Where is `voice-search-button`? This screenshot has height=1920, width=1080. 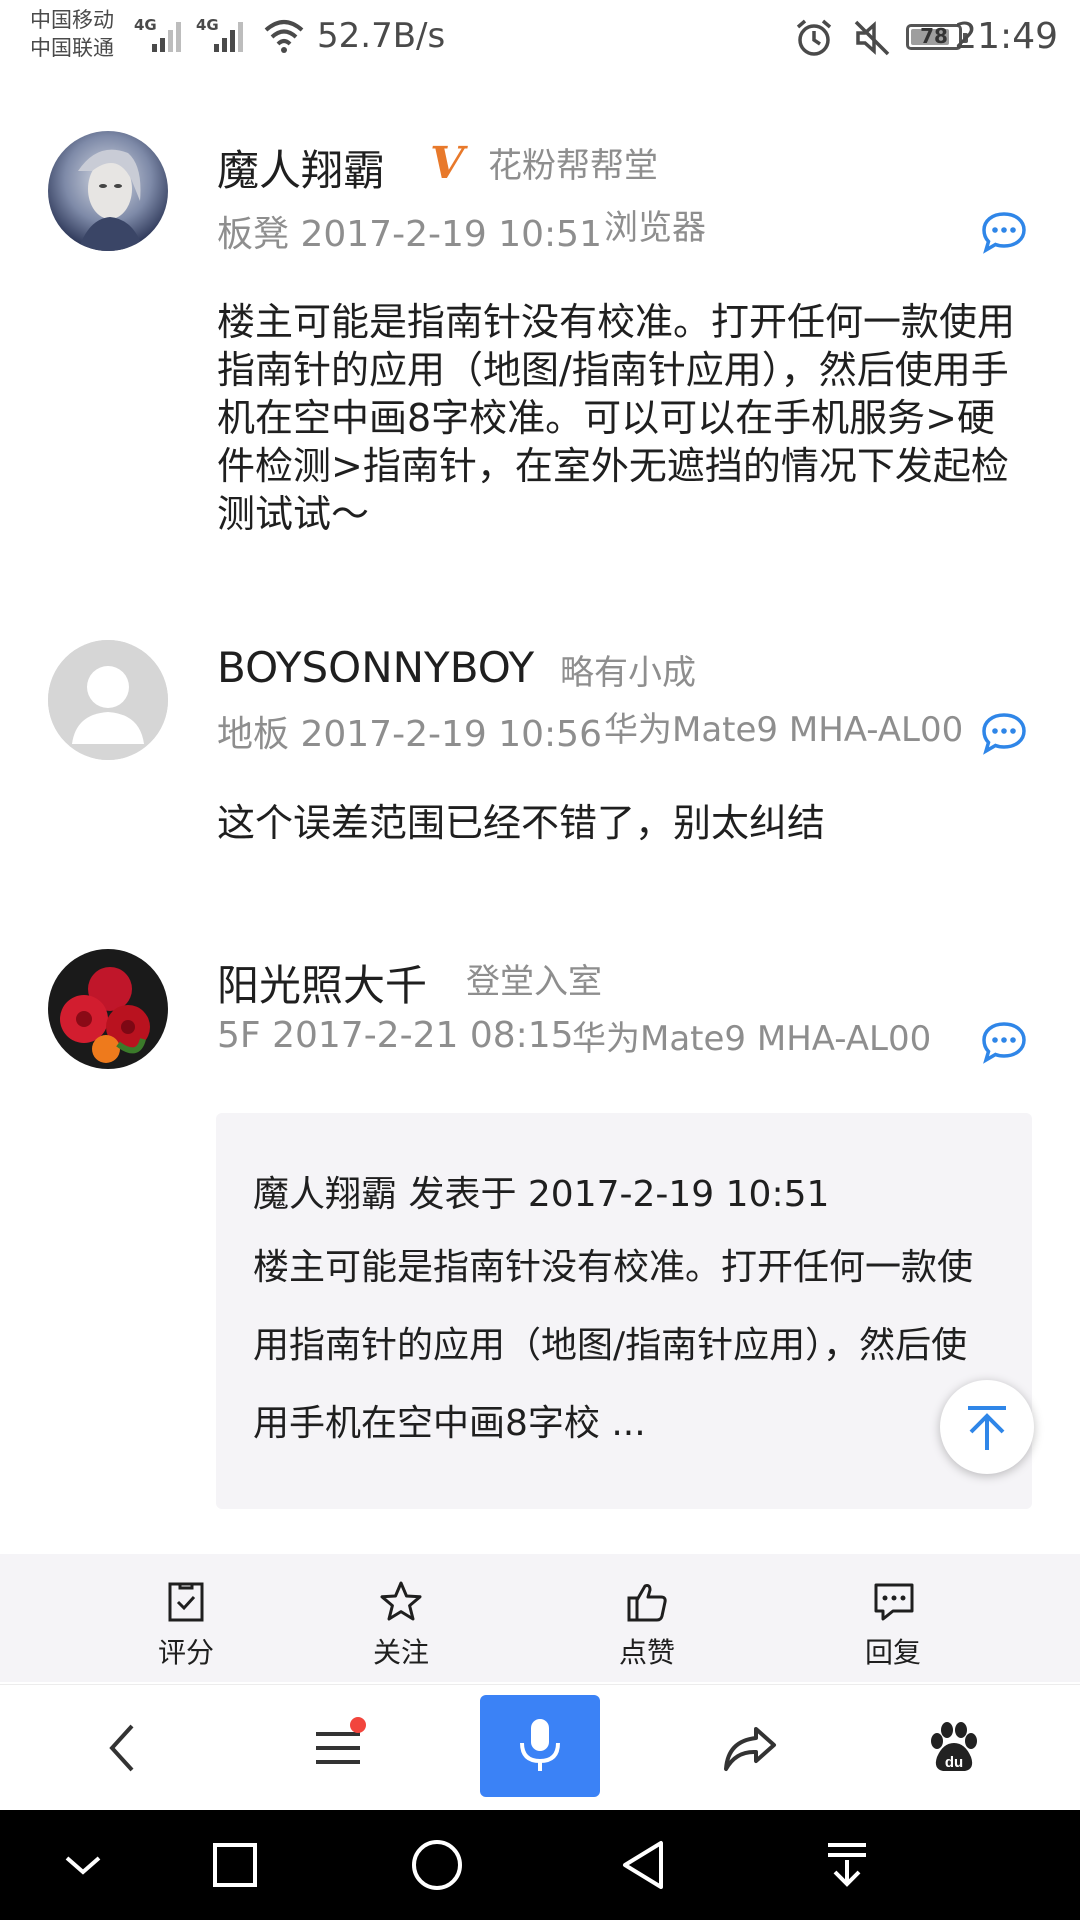
voice-search-button is located at coordinates (540, 1746).